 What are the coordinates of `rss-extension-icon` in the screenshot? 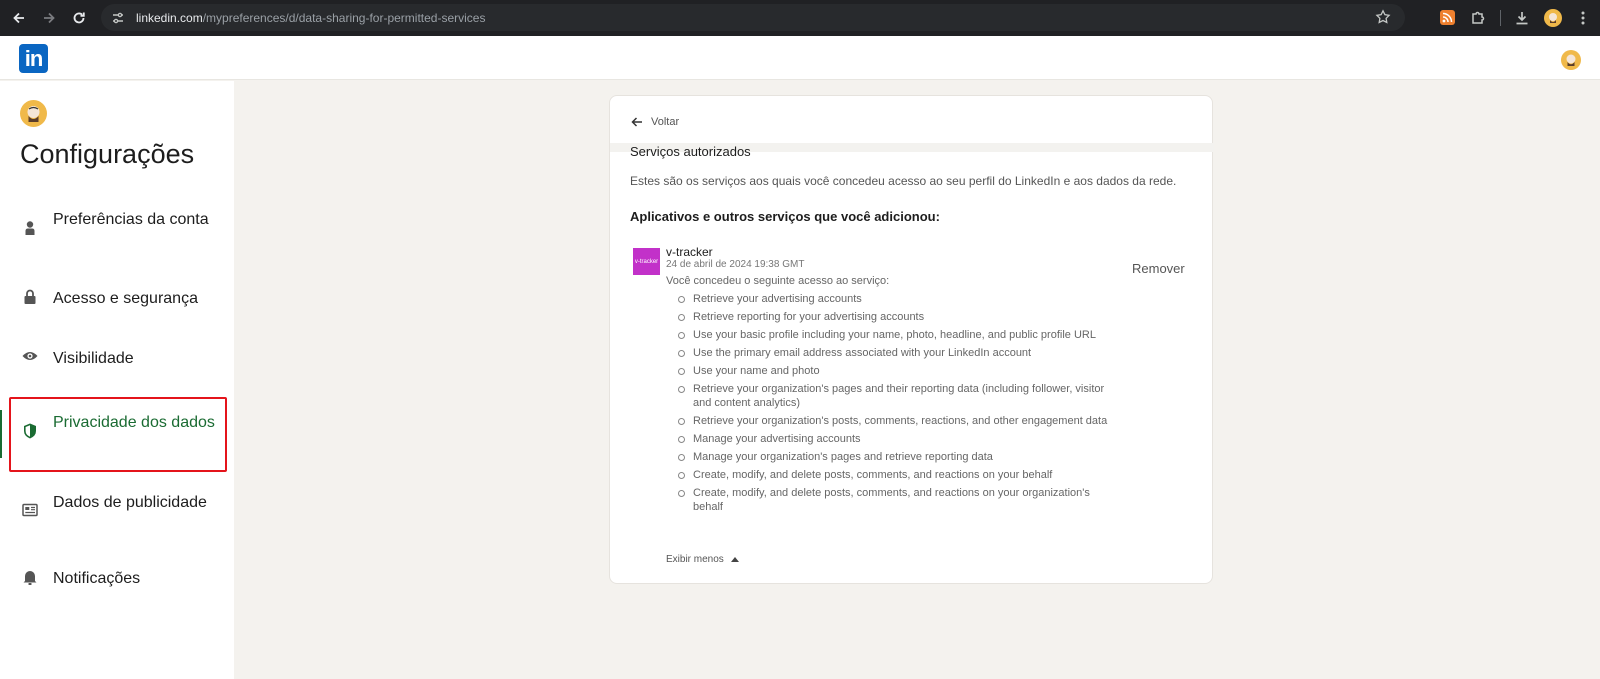 It's located at (1447, 17).